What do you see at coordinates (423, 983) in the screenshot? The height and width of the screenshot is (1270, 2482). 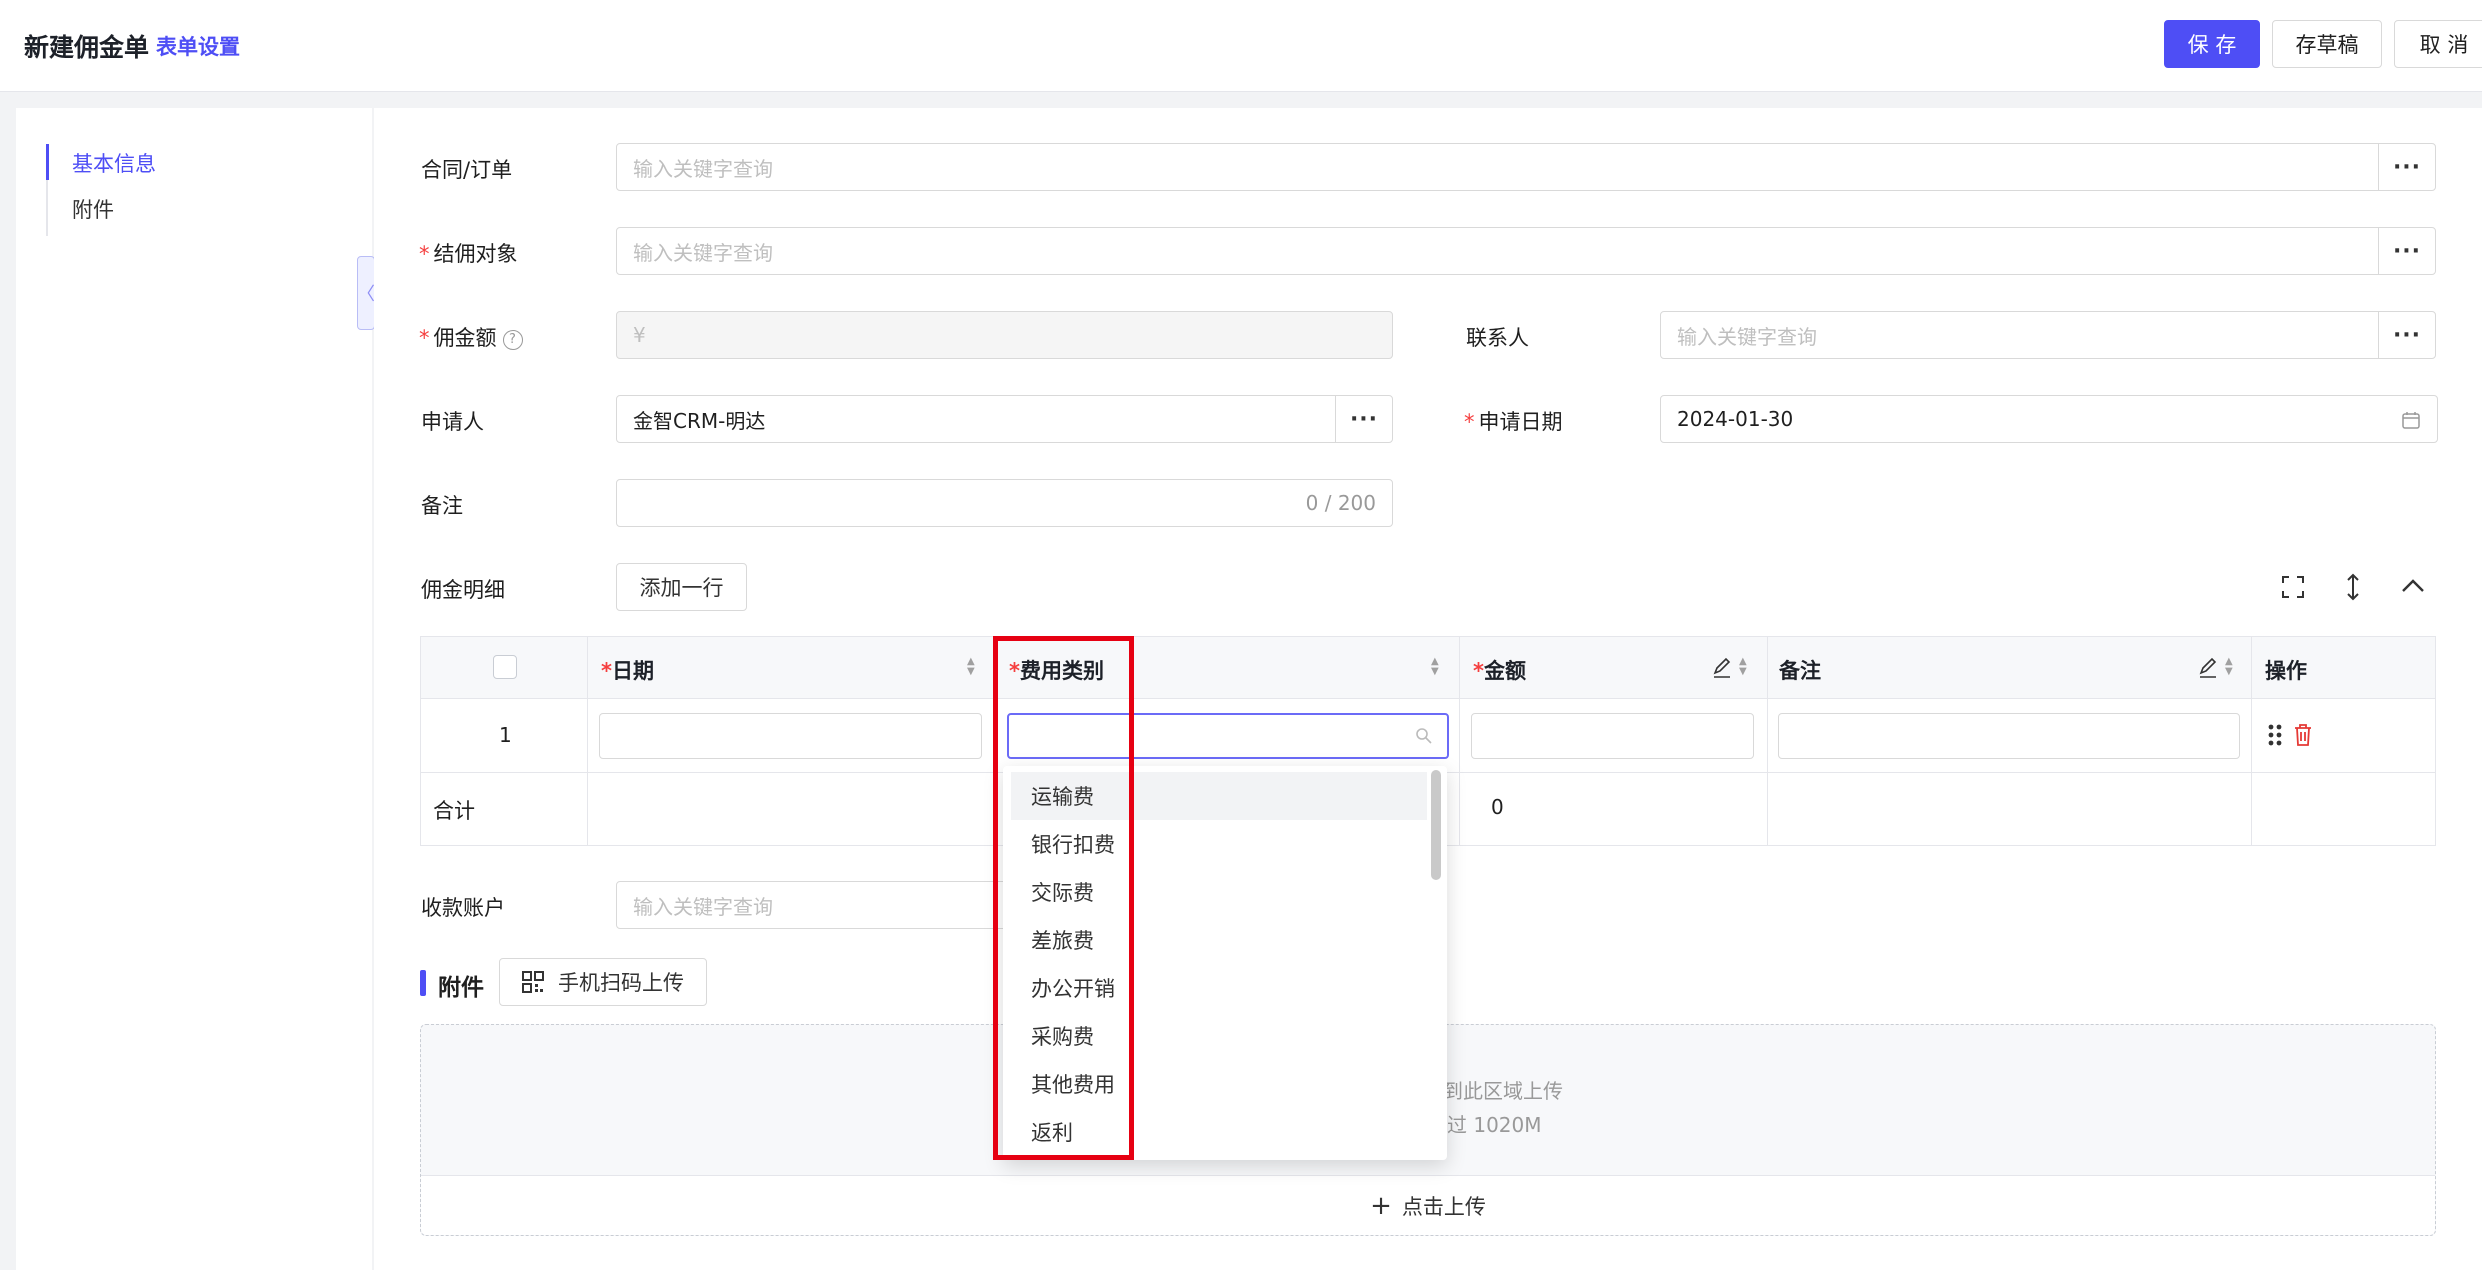 I see `section-marker` at bounding box center [423, 983].